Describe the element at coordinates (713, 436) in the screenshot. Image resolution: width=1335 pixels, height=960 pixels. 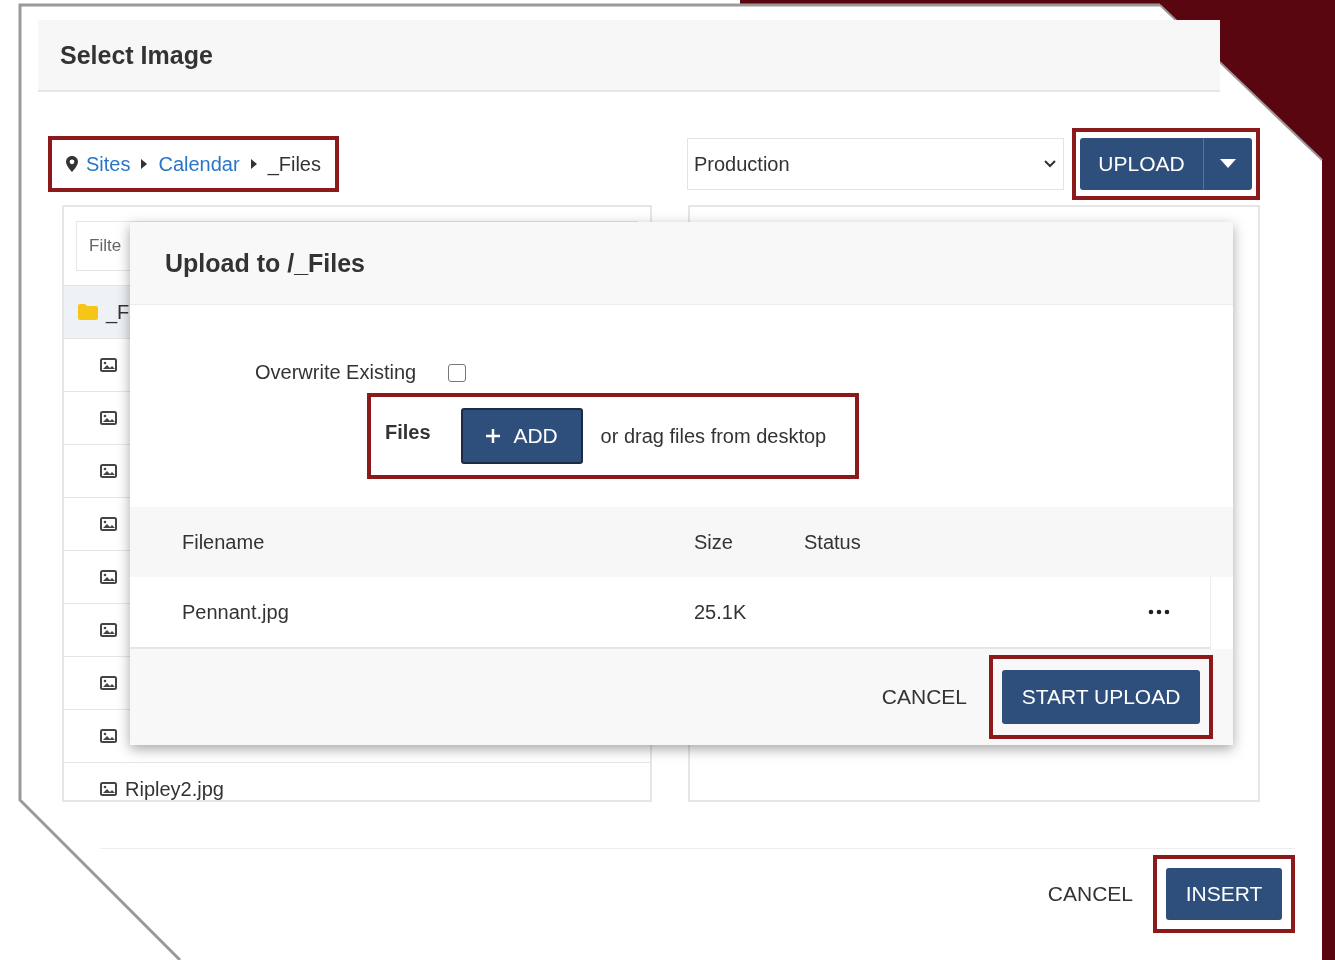
I see `drag-hint: or drag files from desktop` at that location.